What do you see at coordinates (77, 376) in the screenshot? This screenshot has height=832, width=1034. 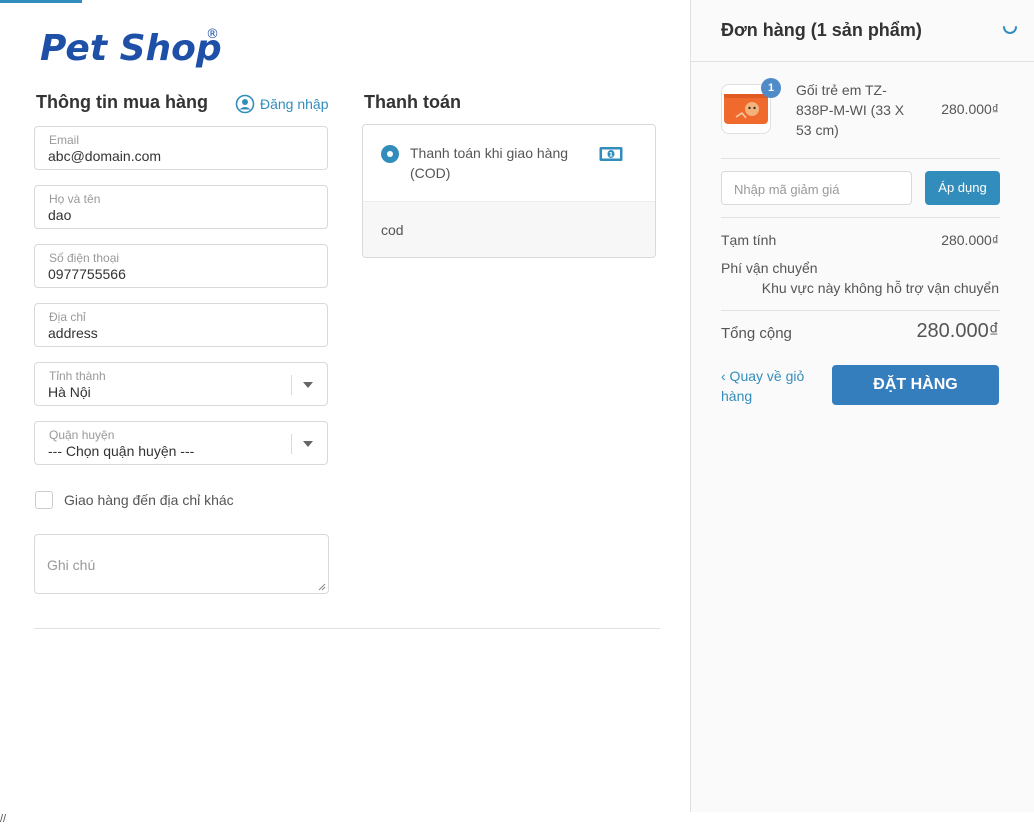 I see `province-label: Tỉnh thành` at bounding box center [77, 376].